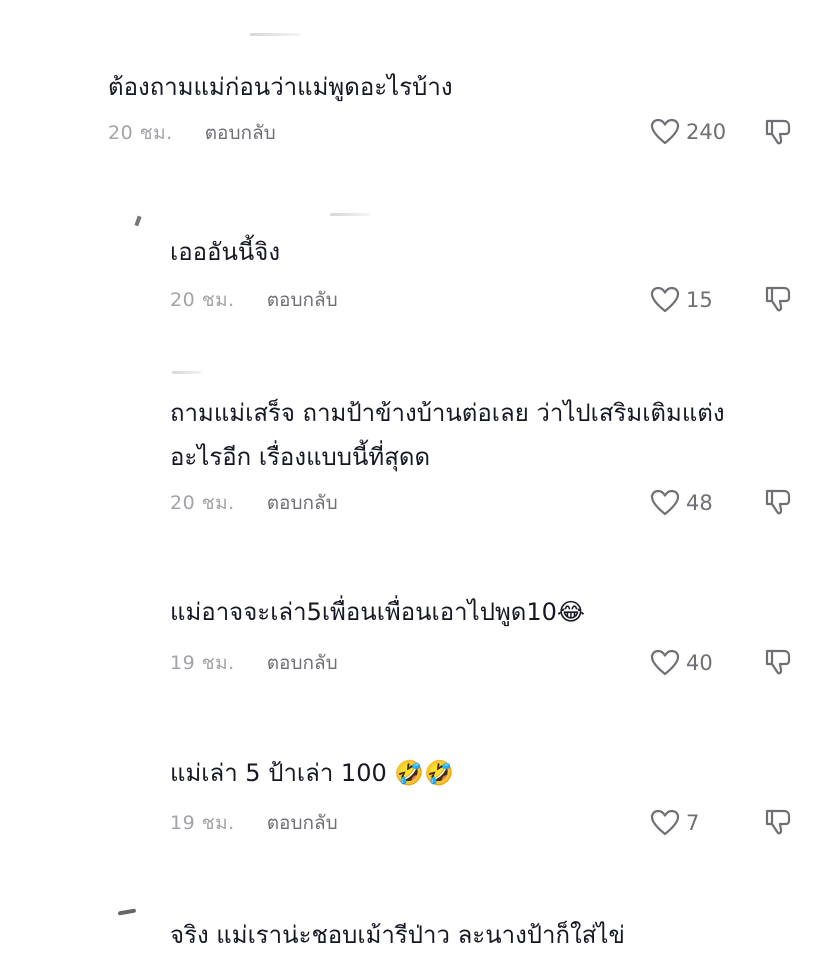 This screenshot has width=820, height=963. I want to click on like-count: 48, so click(699, 503).